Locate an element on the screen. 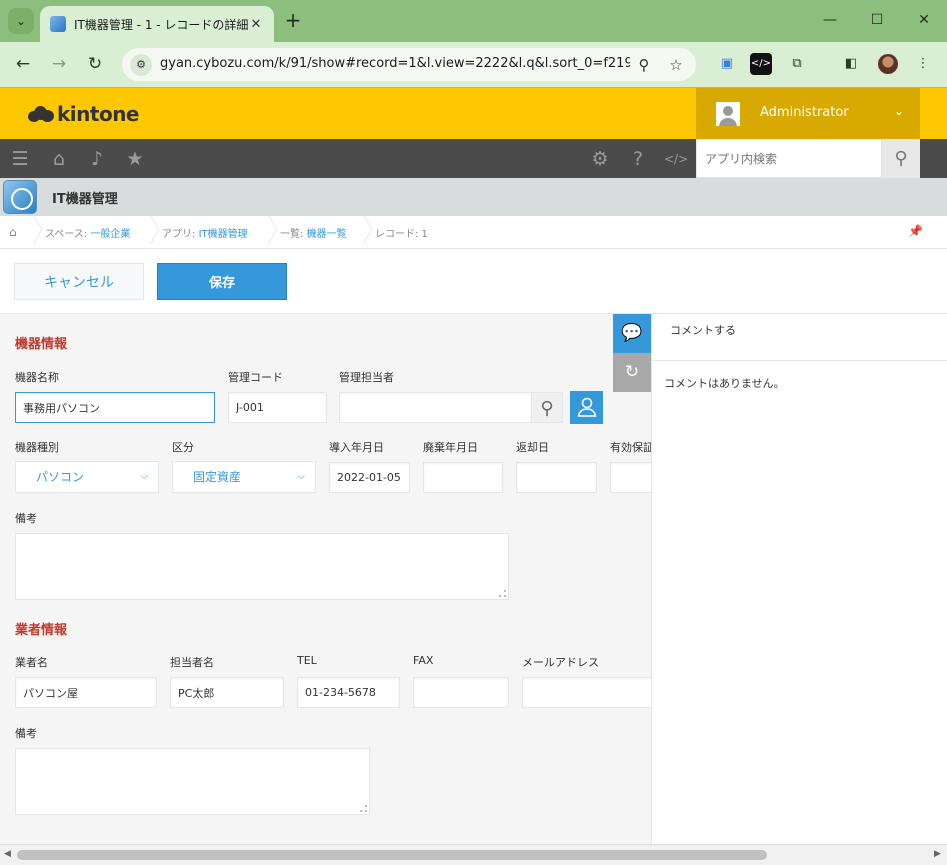  comment-input: コメントする is located at coordinates (799, 337).